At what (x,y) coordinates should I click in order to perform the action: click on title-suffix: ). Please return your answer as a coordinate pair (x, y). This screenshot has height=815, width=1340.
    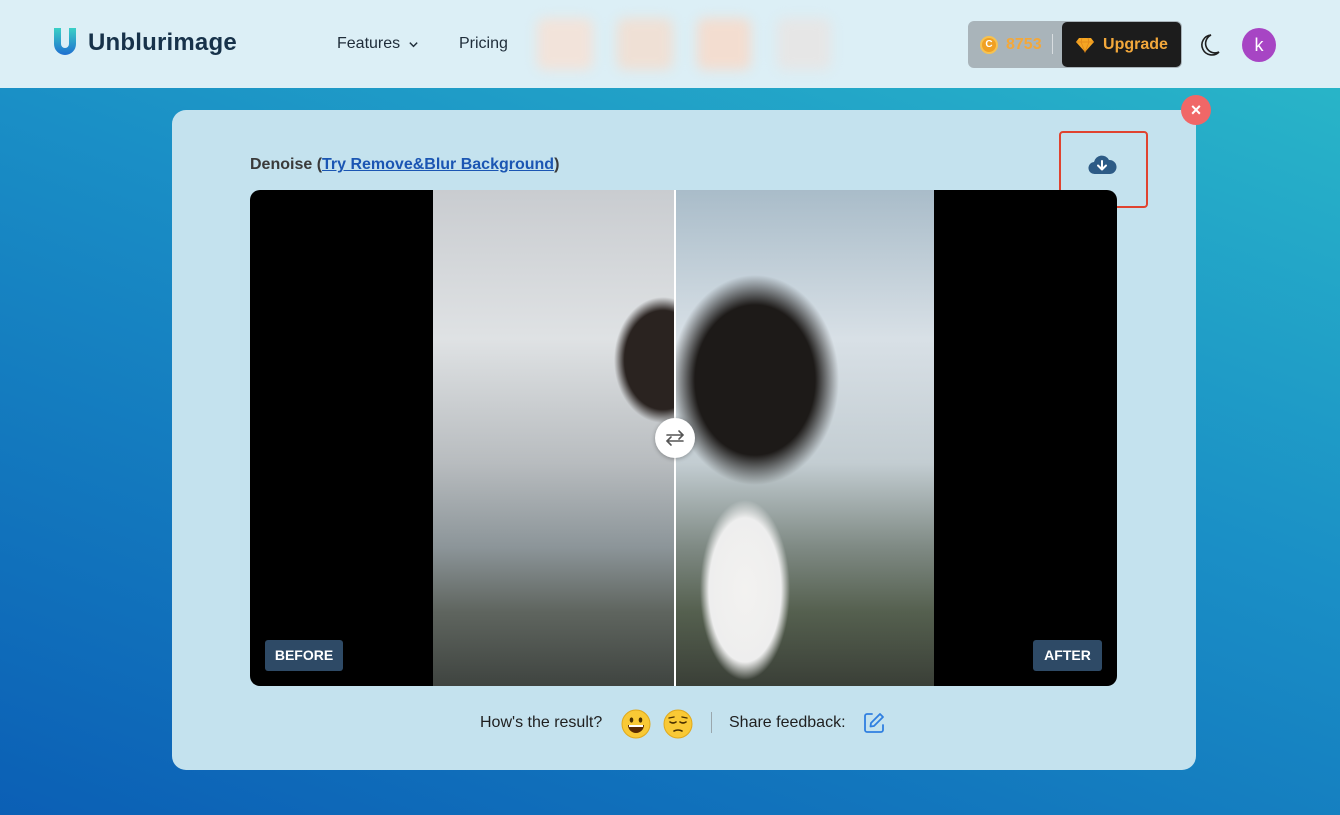
    Looking at the image, I should click on (557, 164).